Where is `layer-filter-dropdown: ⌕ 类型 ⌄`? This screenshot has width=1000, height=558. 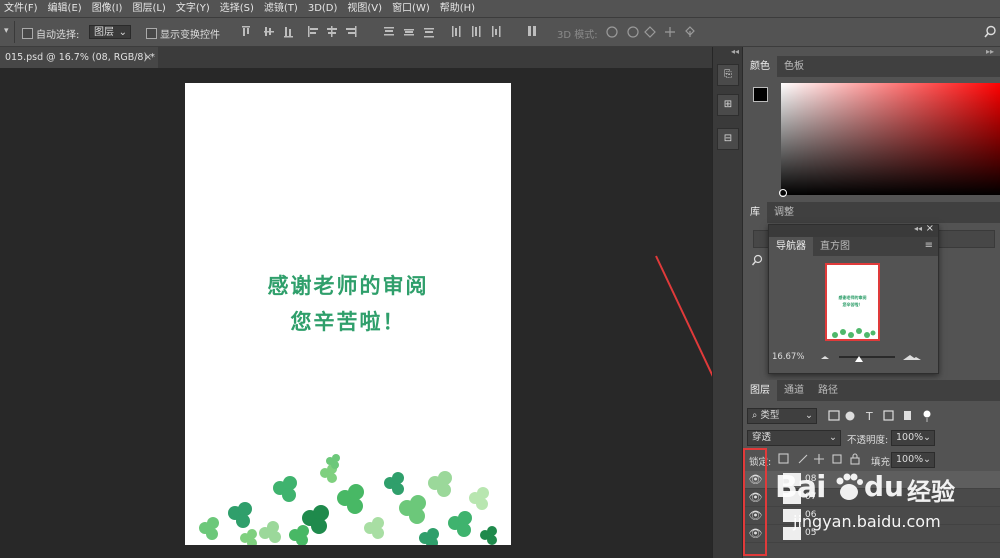 layer-filter-dropdown: ⌕ 类型 ⌄ is located at coordinates (782, 416).